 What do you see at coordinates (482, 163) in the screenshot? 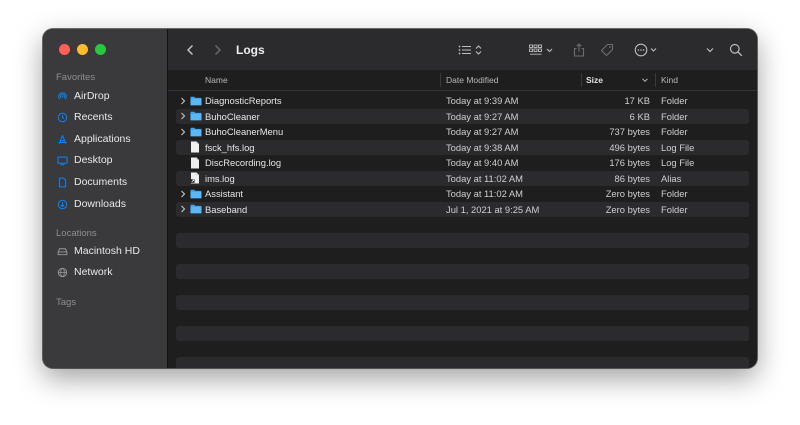
I see `file-date-modified: Today at 9:40 AM` at bounding box center [482, 163].